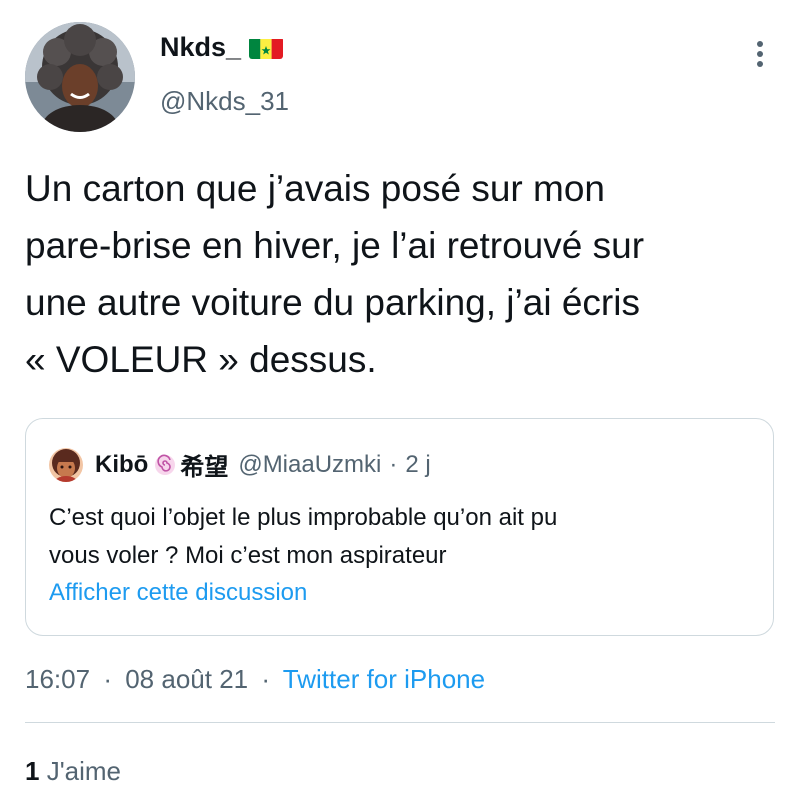 The image size is (800, 800). Describe the element at coordinates (400, 722) in the screenshot. I see `divider` at that location.